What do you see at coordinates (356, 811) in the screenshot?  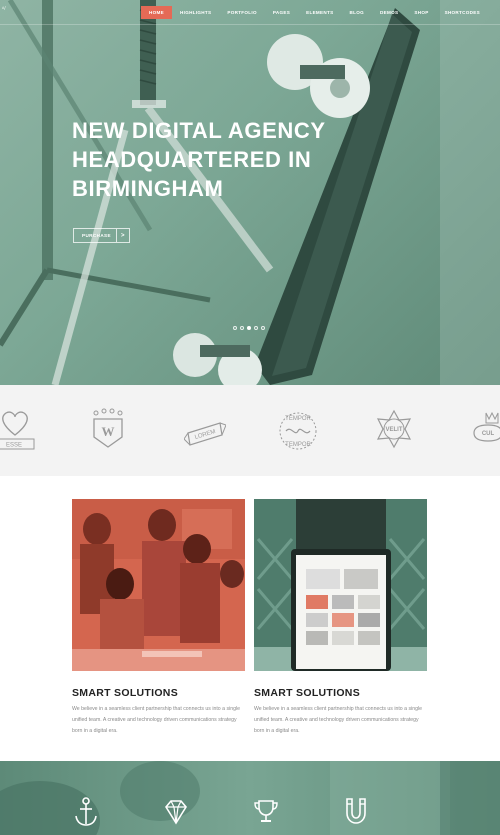 I see `magnet-icon` at bounding box center [356, 811].